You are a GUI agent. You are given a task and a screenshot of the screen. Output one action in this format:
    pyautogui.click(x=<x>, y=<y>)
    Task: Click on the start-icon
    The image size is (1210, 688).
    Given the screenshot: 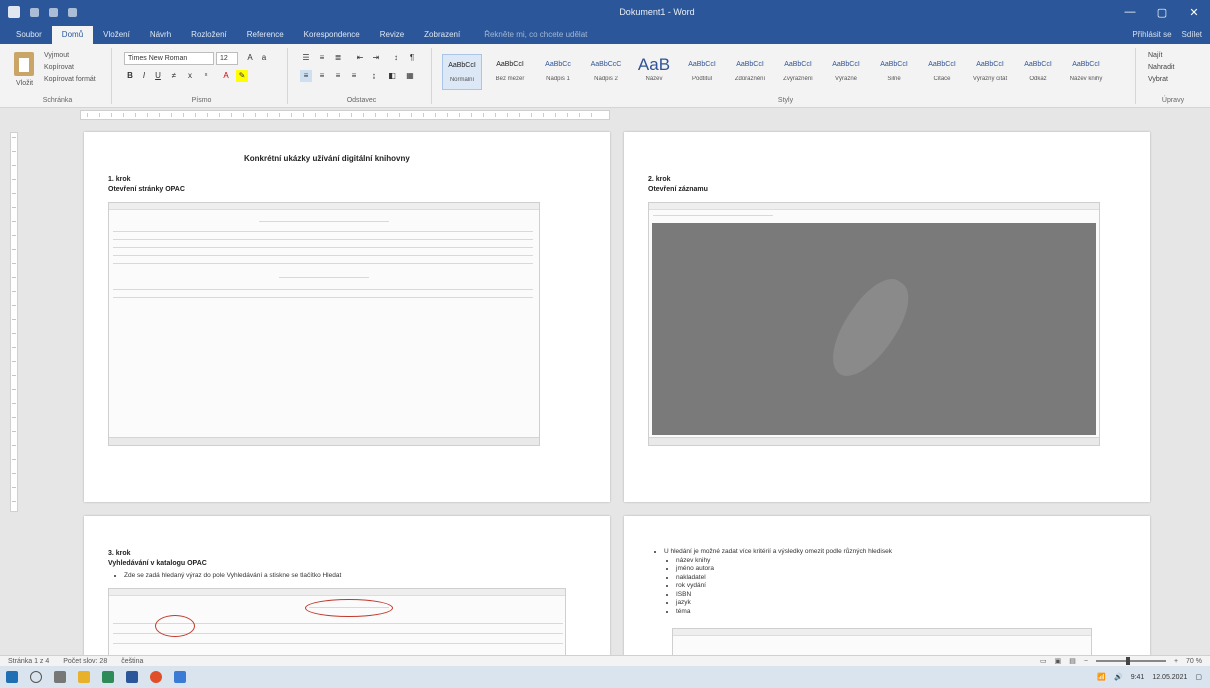 What is the action you would take?
    pyautogui.click(x=12, y=677)
    